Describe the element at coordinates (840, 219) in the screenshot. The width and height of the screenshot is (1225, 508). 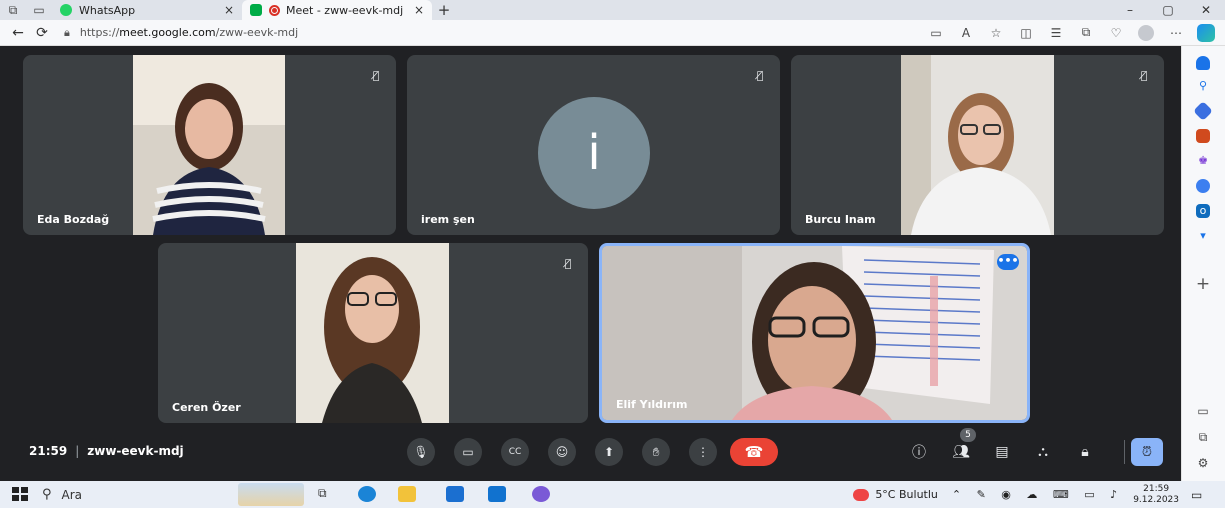
I see `participant-name: Burcu Inam` at that location.